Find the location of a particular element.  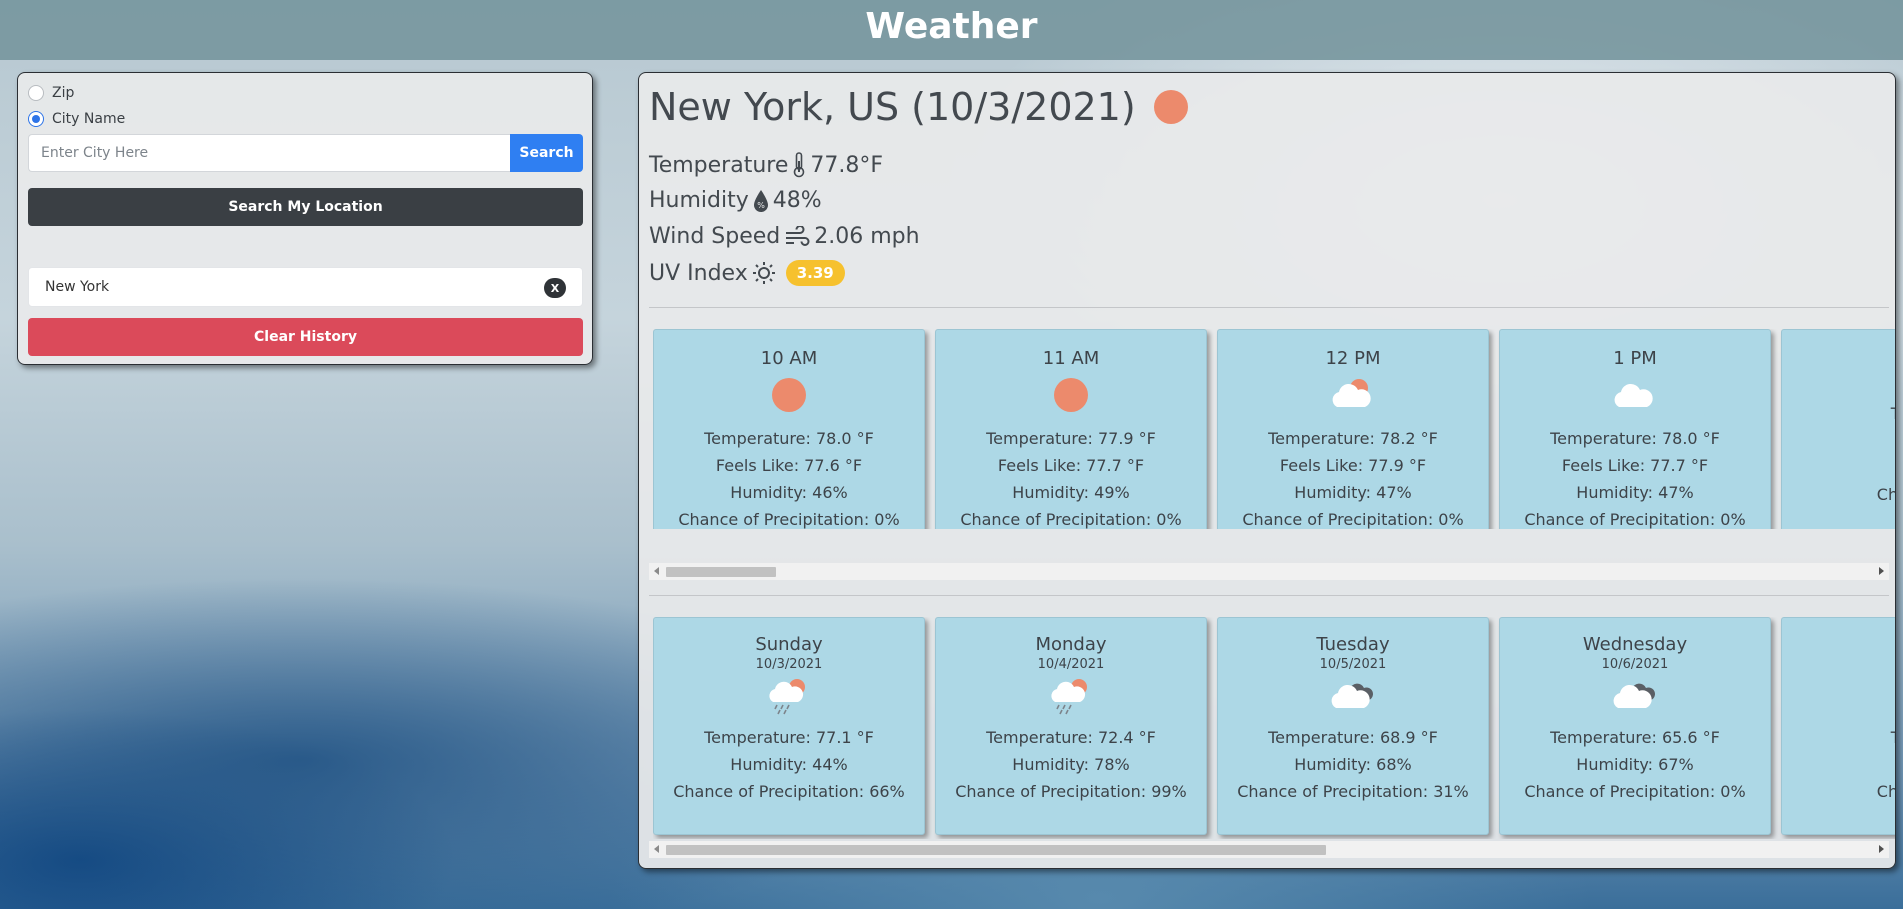

daily-date: 10/4/2021 is located at coordinates (1071, 664).